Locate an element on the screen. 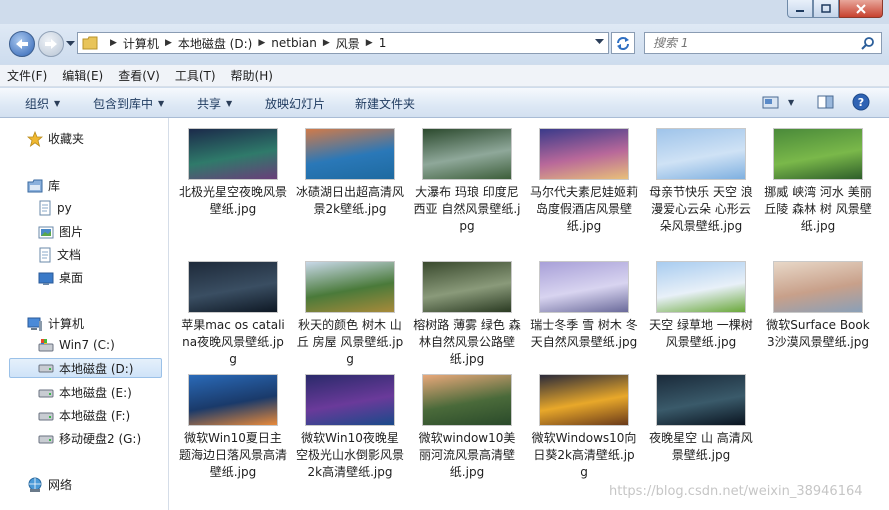  include-in-library-button: 包含到库中 ▼ is located at coordinates (128, 103).